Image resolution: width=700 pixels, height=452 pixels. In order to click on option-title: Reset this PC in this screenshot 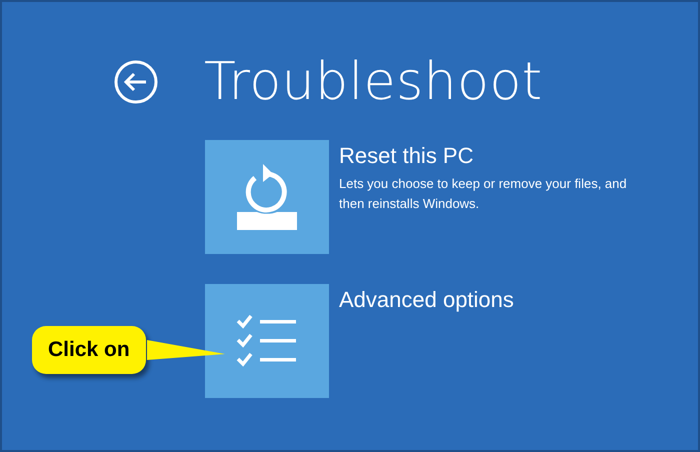, I will do `click(484, 156)`.